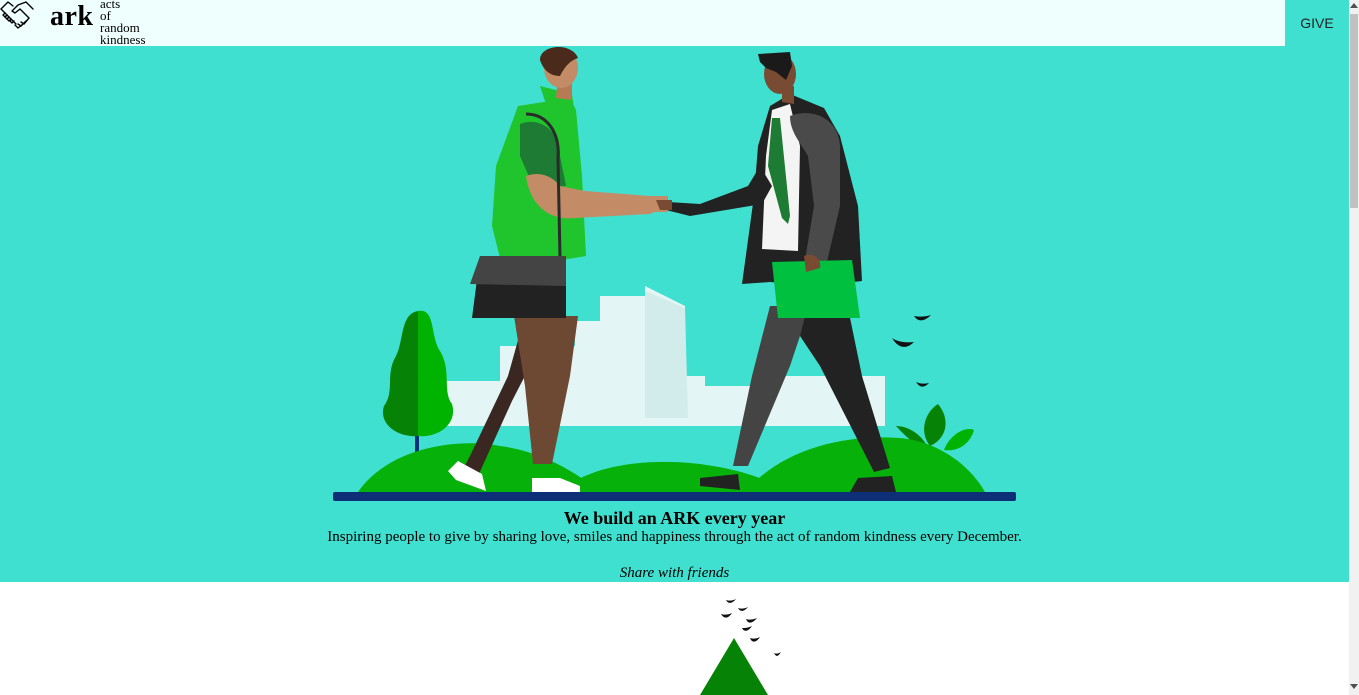 Image resolution: width=1359 pixels, height=695 pixels. Describe the element at coordinates (418, 385) in the screenshot. I see `tree-left` at that location.